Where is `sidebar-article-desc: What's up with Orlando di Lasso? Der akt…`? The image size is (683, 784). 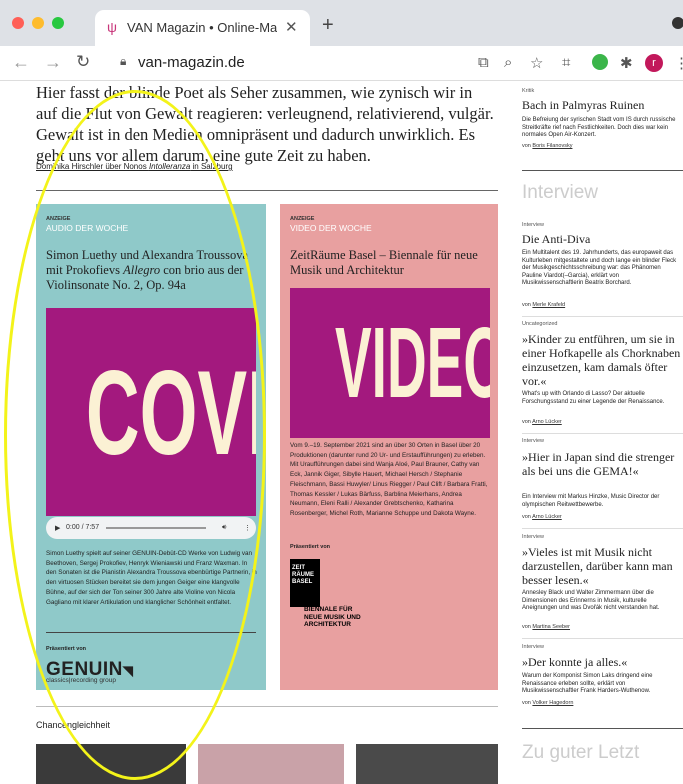
sidebar-article-desc: What's up with Orlando di Lasso? Der akt… is located at coordinates (593, 398).